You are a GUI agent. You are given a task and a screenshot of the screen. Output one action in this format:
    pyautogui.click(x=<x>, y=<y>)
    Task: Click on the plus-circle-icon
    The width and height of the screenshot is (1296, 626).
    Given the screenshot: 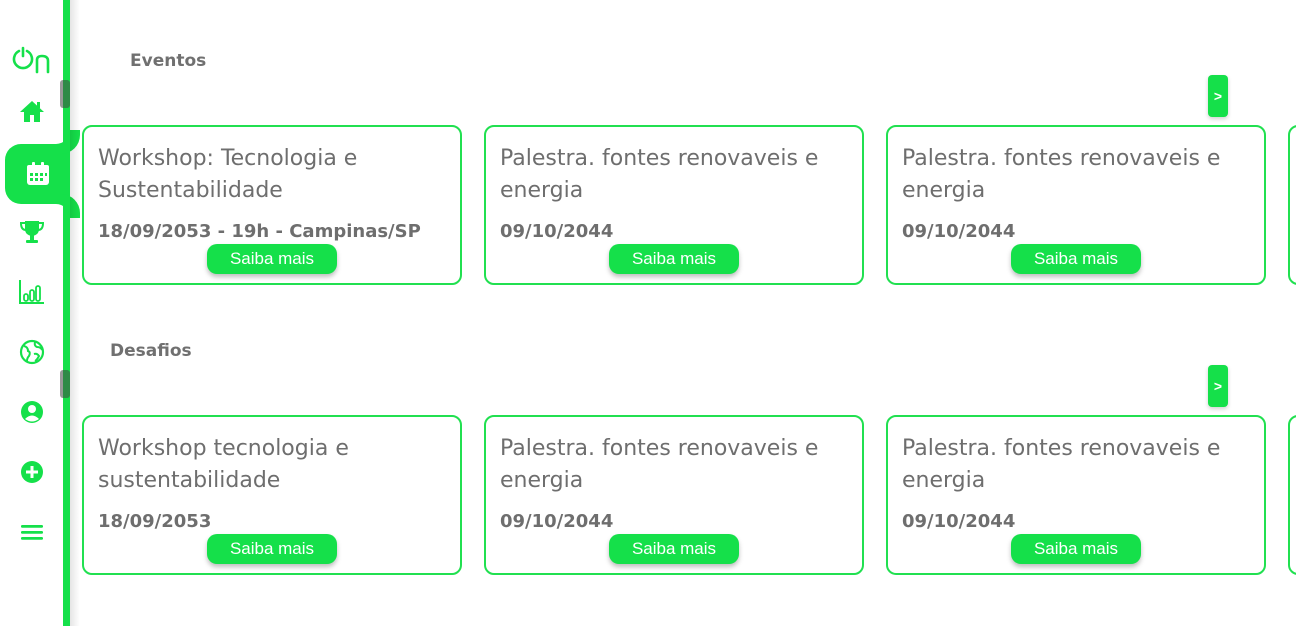 What is the action you would take?
    pyautogui.click(x=31, y=472)
    